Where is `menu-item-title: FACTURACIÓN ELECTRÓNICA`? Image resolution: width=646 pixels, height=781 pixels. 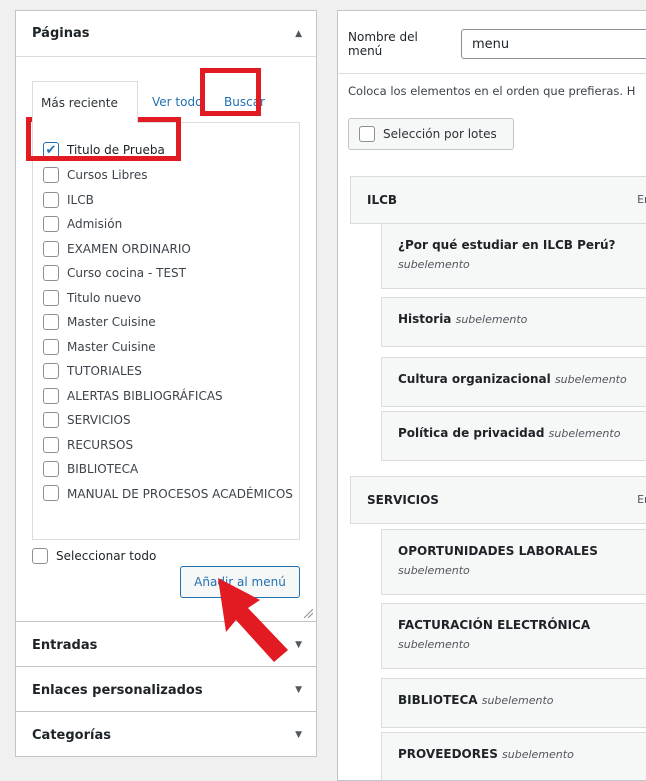
menu-item-title: FACTURACIÓN ELECTRÓNICA is located at coordinates (494, 625).